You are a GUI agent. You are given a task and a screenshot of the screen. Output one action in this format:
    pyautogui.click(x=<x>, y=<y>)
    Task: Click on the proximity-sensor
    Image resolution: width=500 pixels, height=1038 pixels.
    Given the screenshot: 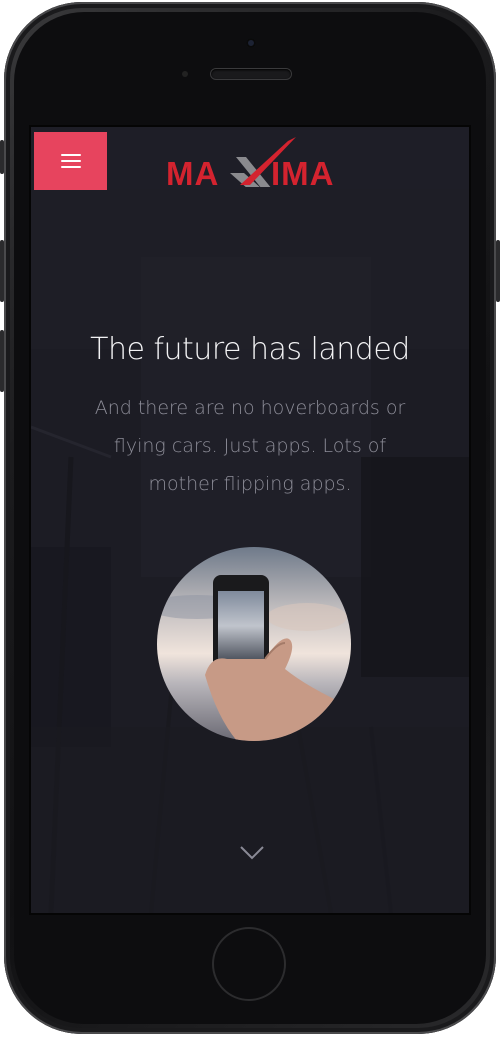 What is the action you would take?
    pyautogui.click(x=185, y=74)
    